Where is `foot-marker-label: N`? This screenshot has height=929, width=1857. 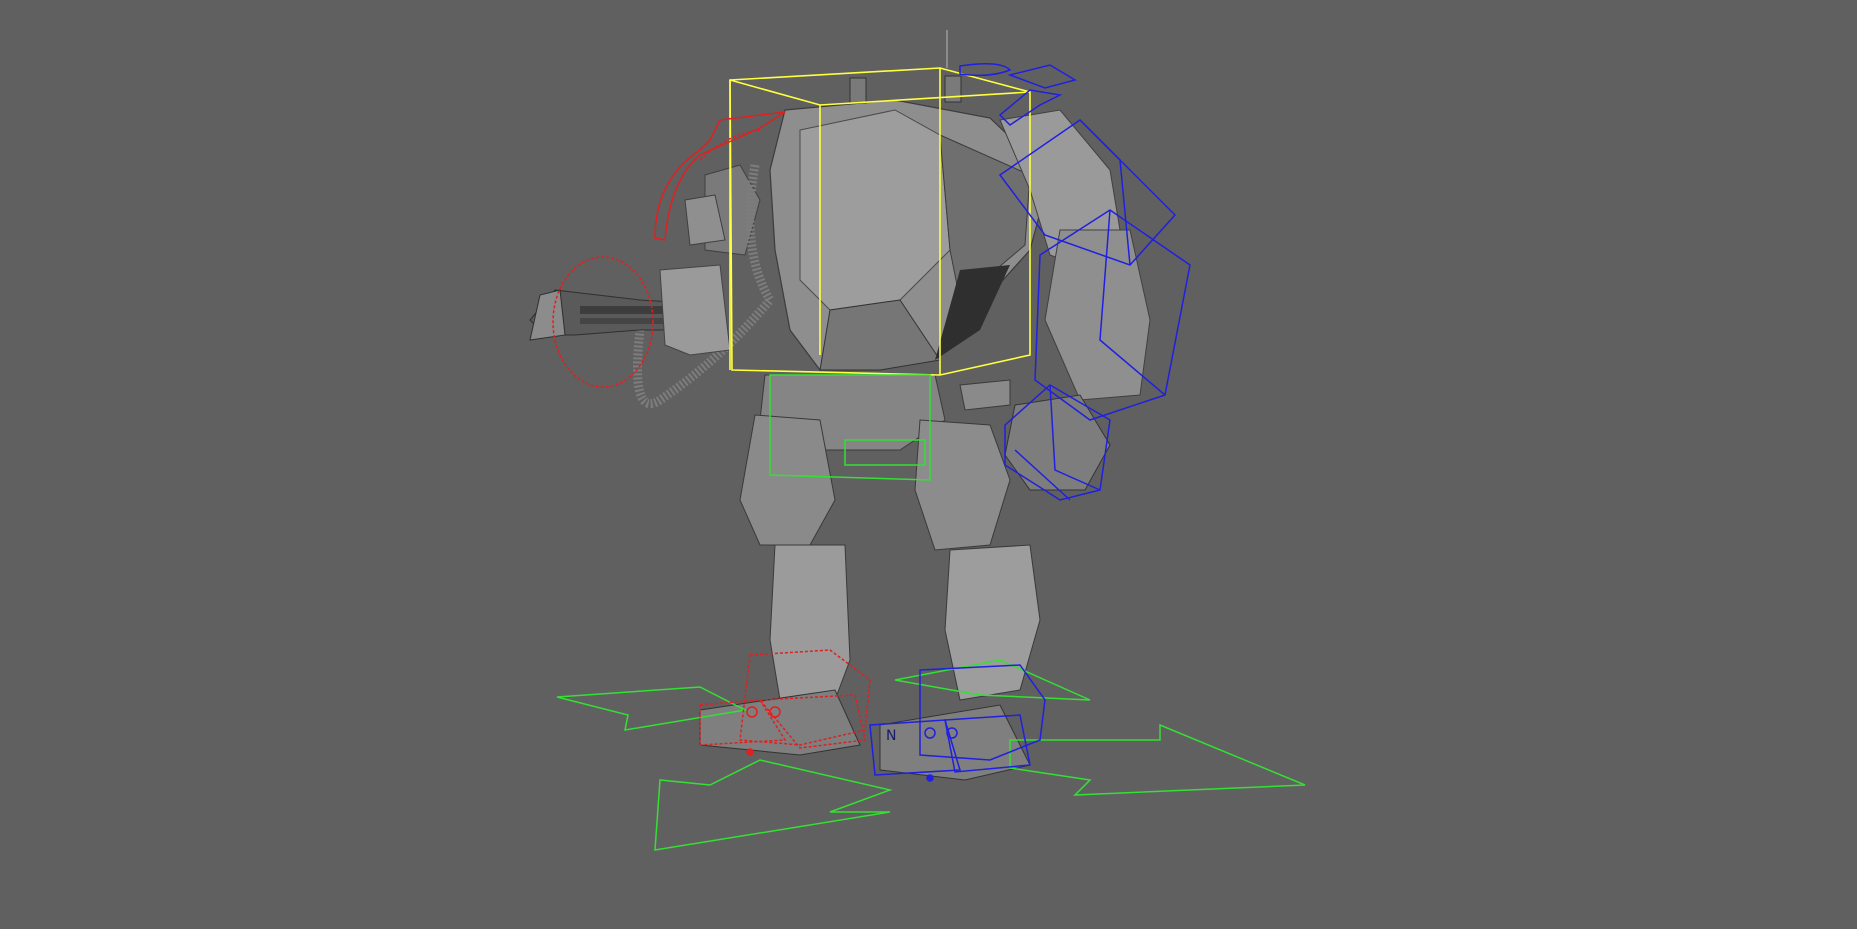
foot-marker-label: N is located at coordinates (891, 736).